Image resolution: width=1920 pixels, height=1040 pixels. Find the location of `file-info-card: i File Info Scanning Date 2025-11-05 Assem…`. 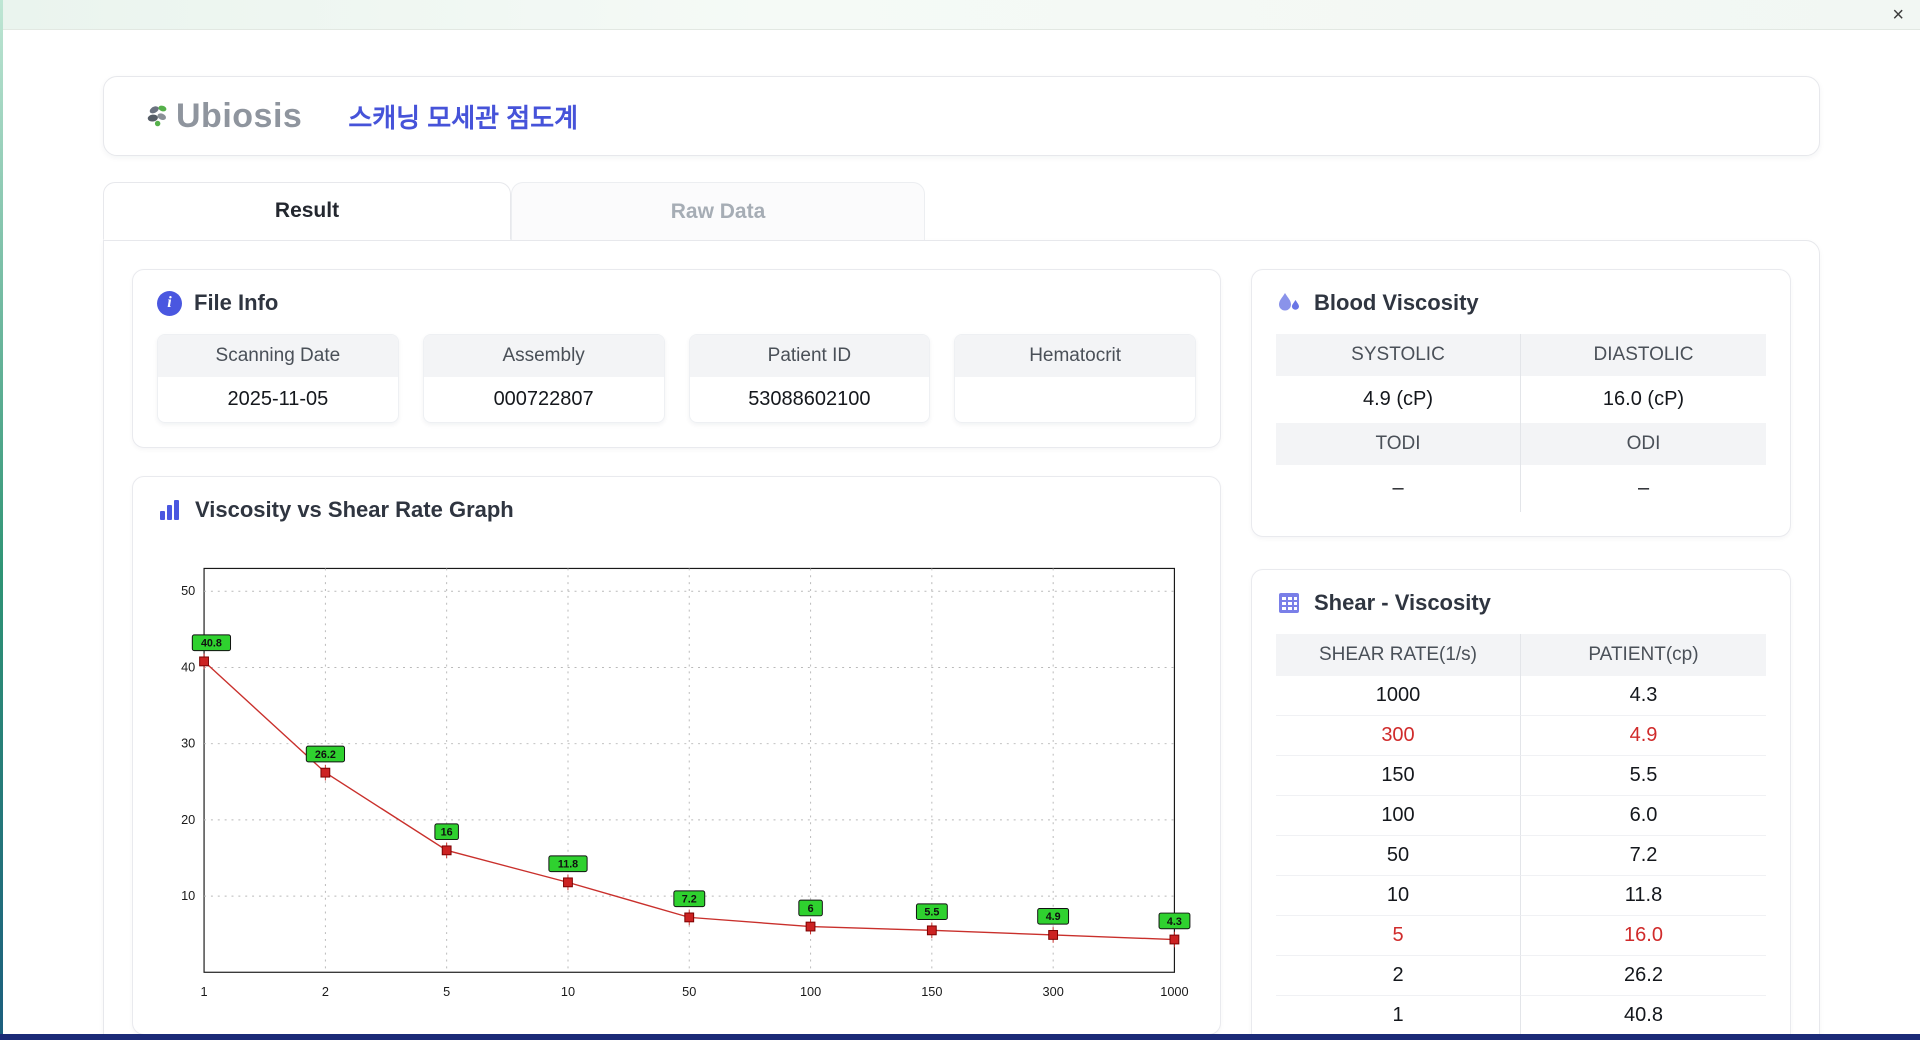

file-info-card: i File Info Scanning Date 2025-11-05 Assem… is located at coordinates (676, 358).